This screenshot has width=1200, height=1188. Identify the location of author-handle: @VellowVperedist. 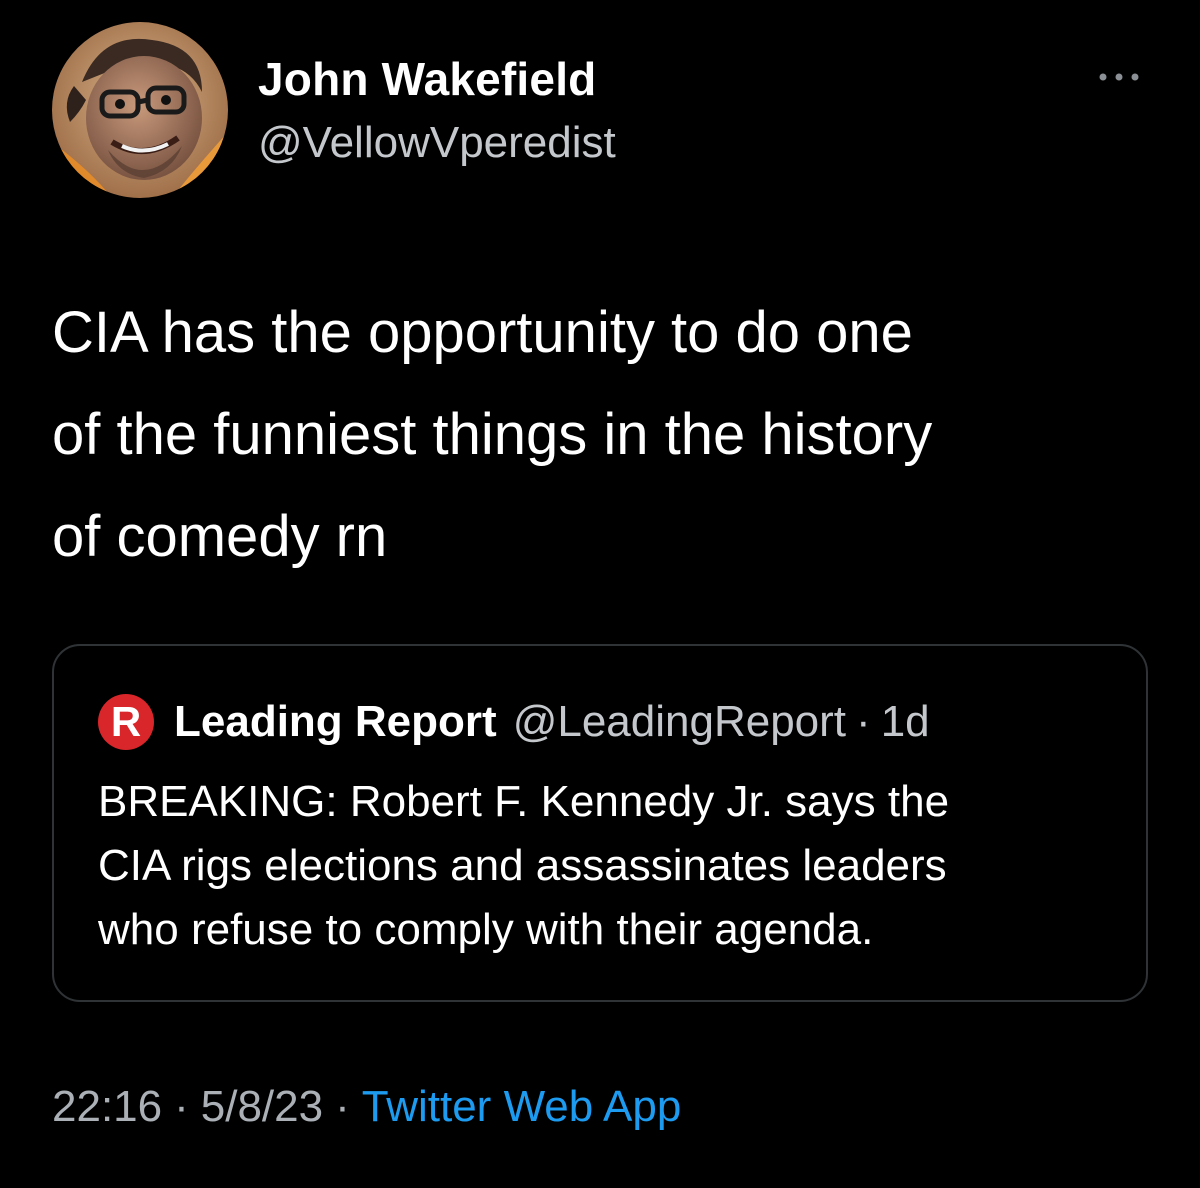
(437, 143).